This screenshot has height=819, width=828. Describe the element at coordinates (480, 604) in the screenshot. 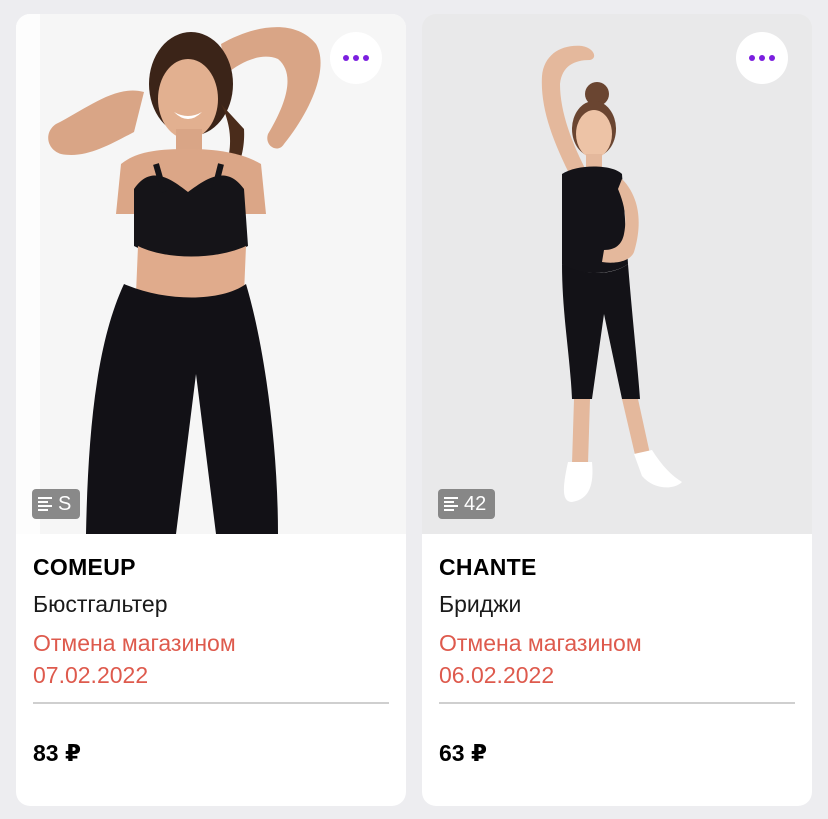

I see `product-name: Бриджи` at that location.